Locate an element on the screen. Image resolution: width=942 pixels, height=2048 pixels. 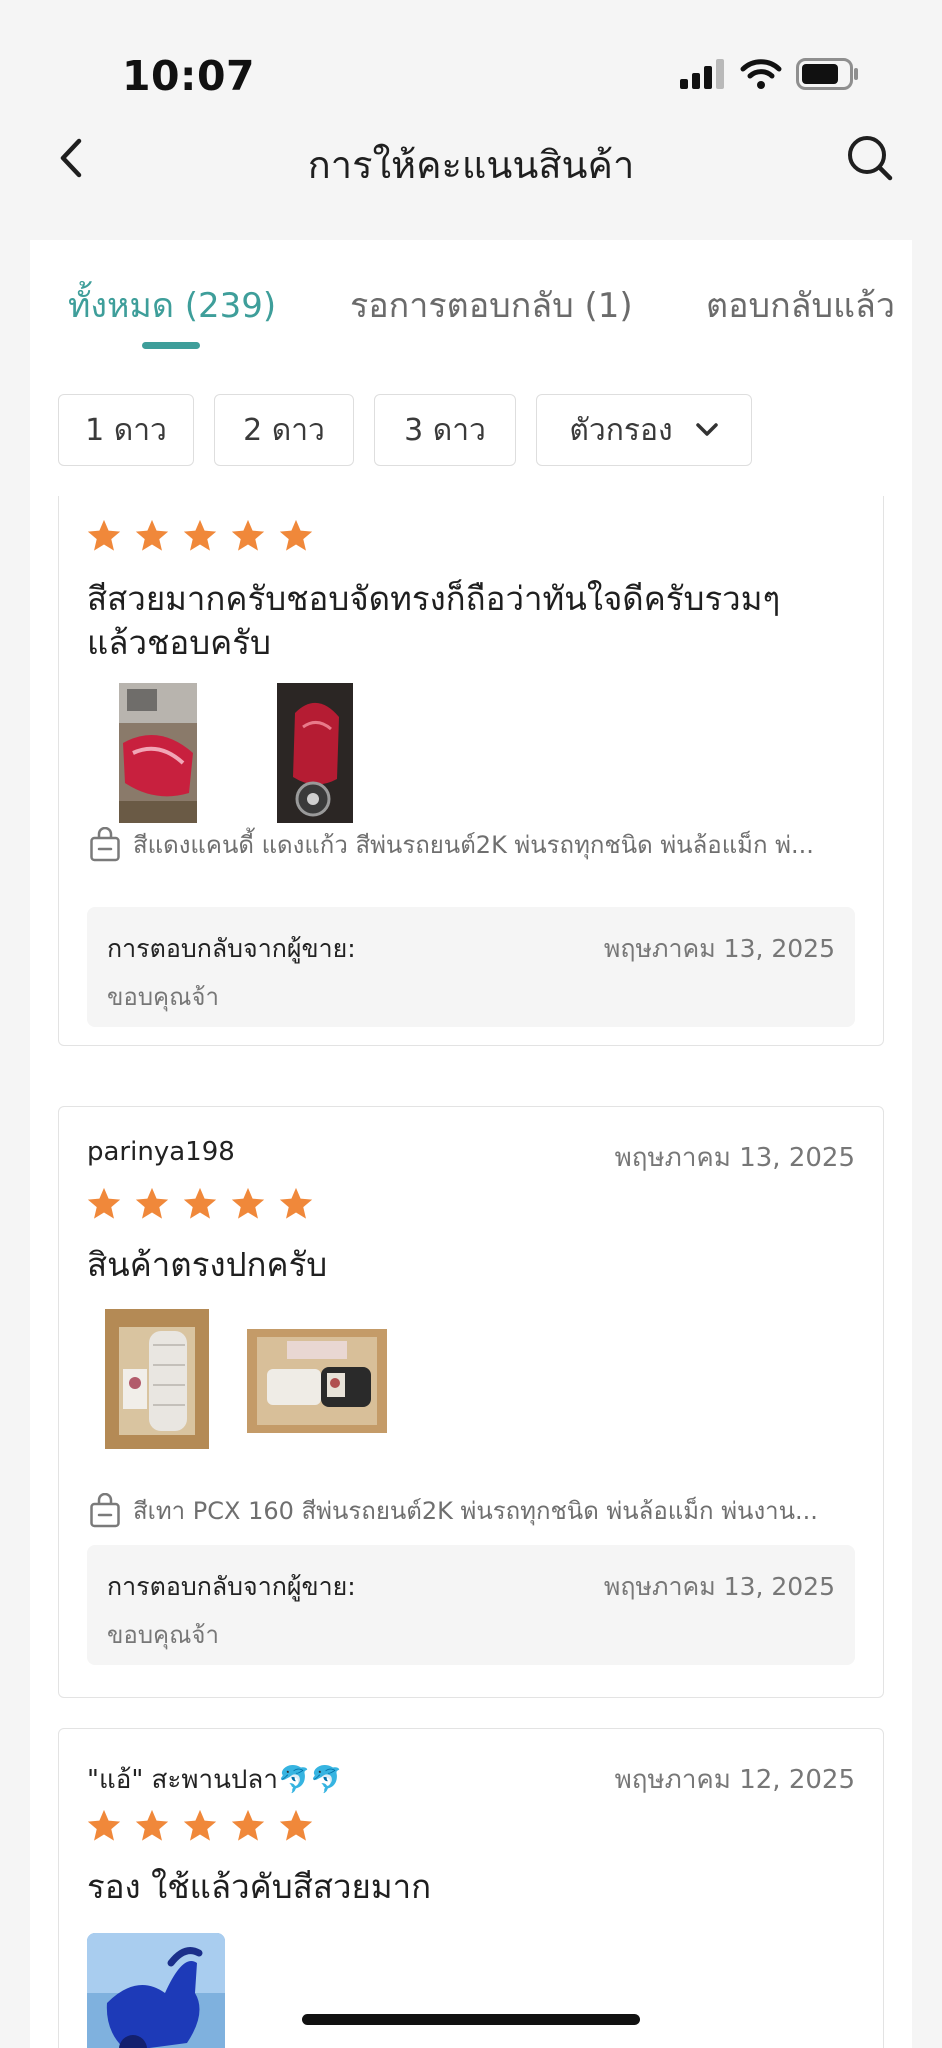
tab-replied: ตอบกลับแล้ว is located at coordinates (800, 305).